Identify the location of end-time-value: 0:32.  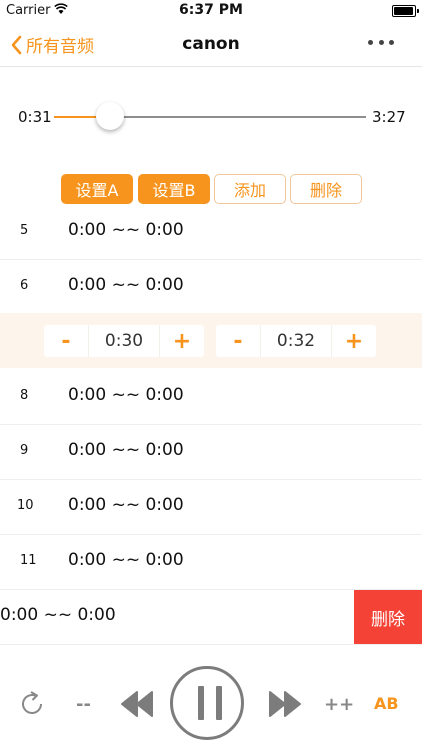
(296, 341).